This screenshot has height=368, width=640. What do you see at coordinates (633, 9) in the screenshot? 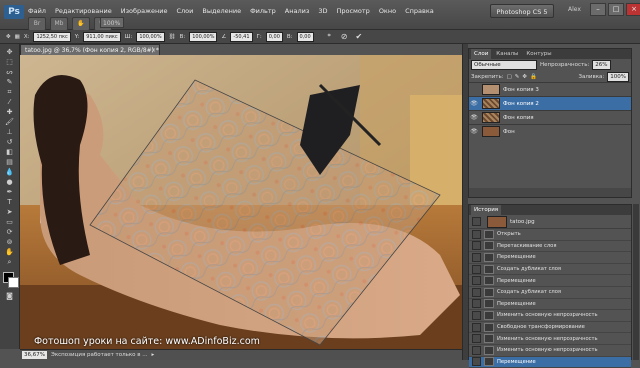
I see `close-icon: ×` at bounding box center [633, 9].